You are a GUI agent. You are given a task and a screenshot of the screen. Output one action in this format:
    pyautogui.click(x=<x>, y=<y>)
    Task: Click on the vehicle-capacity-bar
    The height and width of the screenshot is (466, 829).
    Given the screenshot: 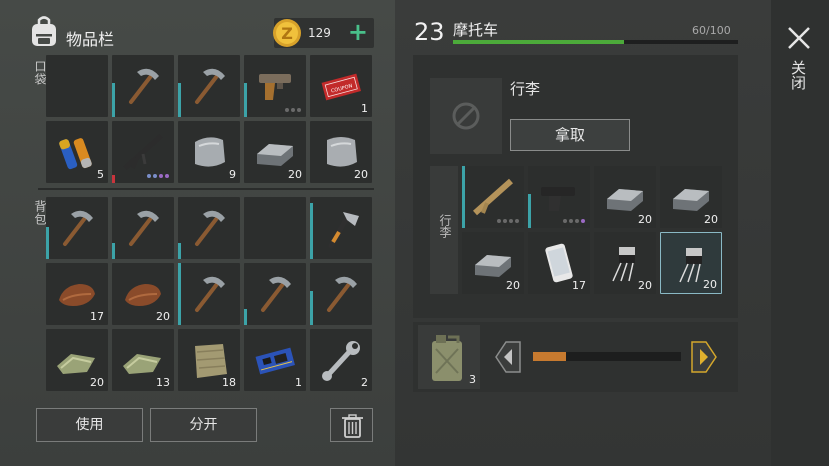 What is the action you would take?
    pyautogui.click(x=595, y=42)
    